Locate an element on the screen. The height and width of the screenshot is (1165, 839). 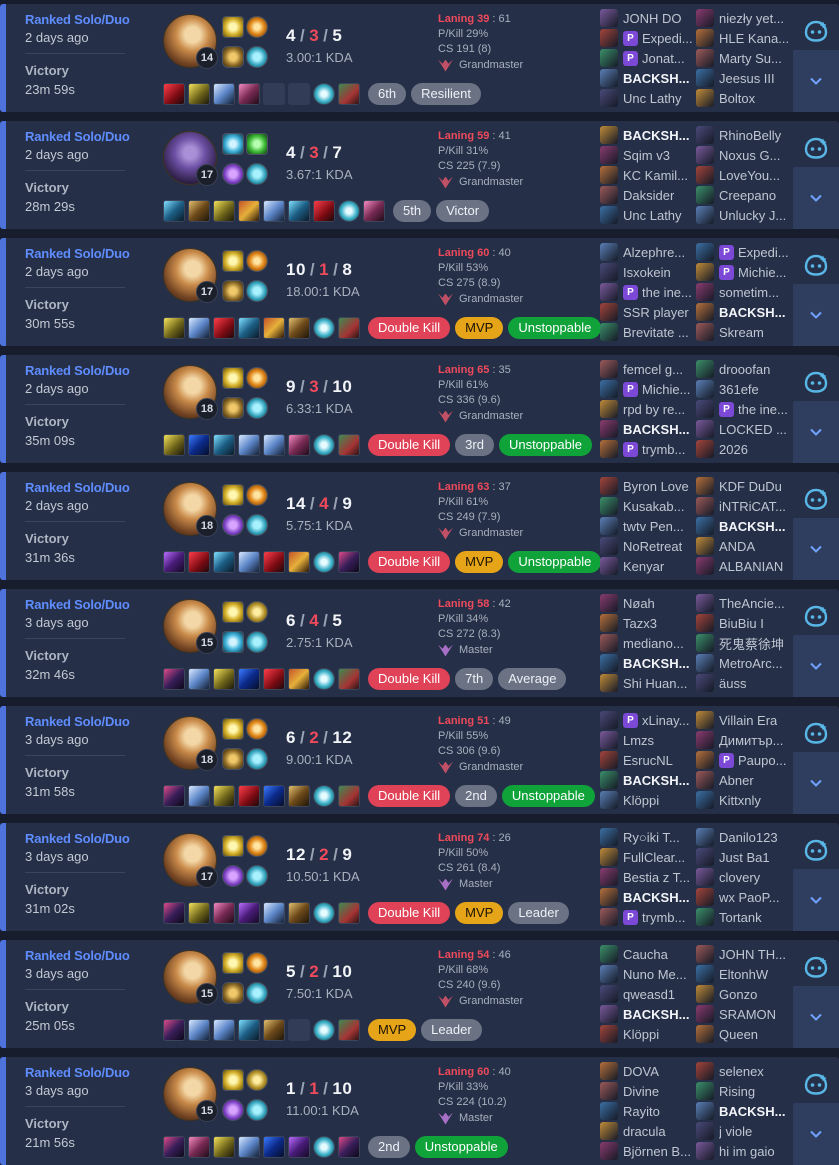
player-entry: Byron Love is located at coordinates (649, 486).